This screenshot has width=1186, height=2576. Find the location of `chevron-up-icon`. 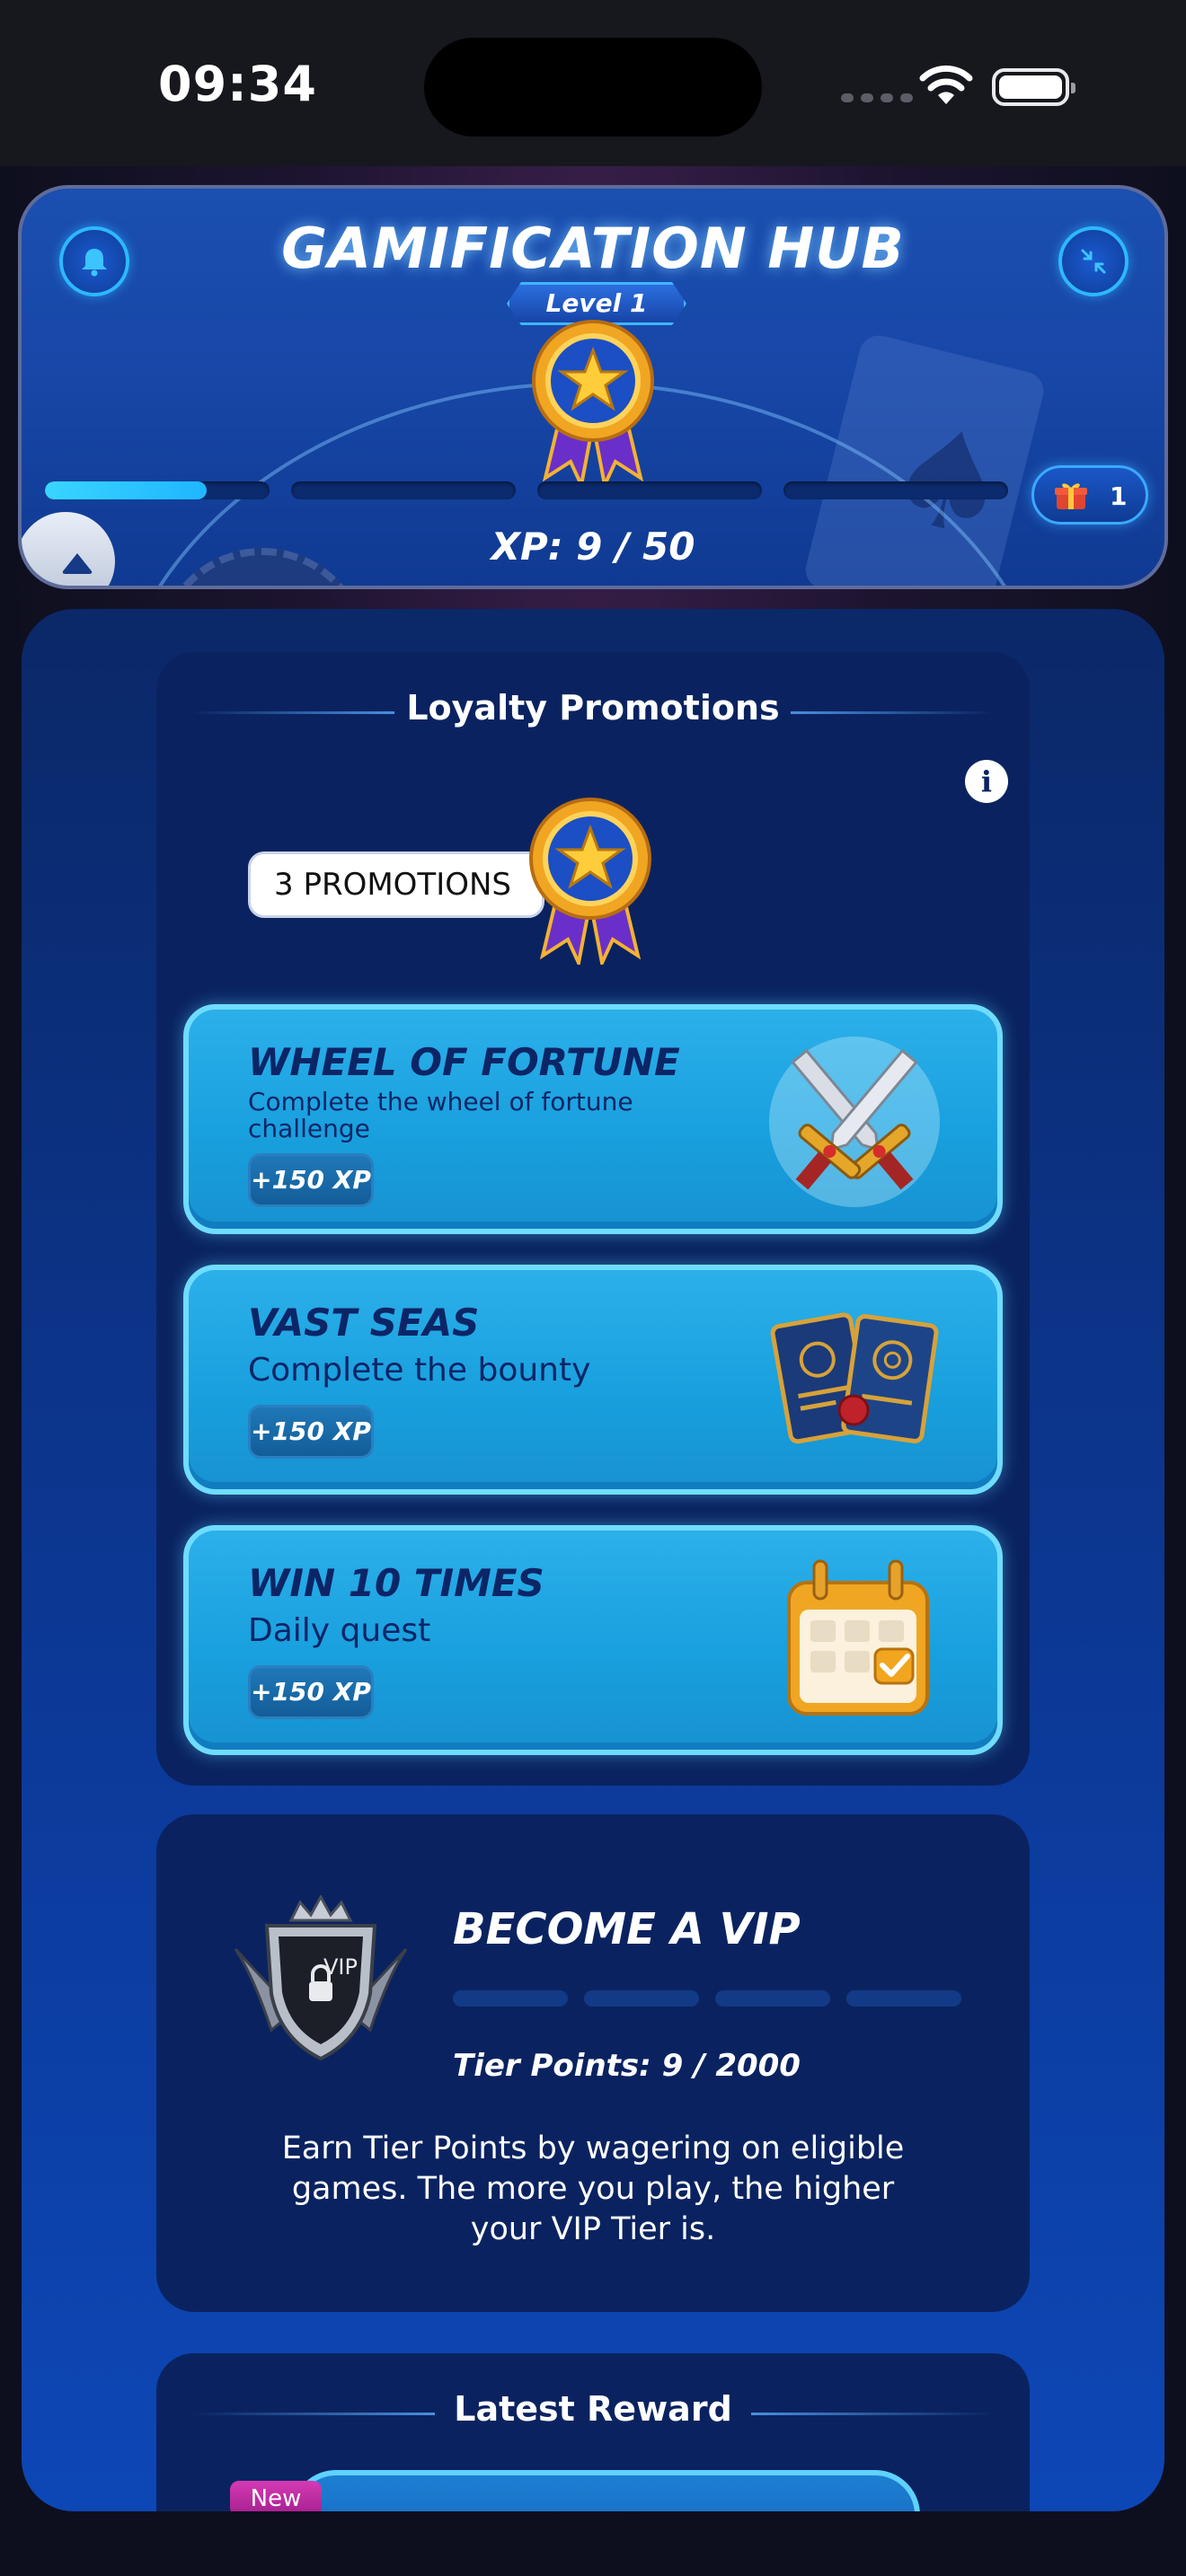

chevron-up-icon is located at coordinates (77, 563).